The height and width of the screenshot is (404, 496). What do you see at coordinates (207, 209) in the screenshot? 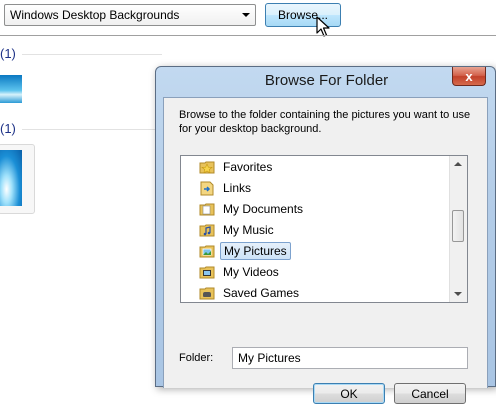
I see `documents-folder-icon` at bounding box center [207, 209].